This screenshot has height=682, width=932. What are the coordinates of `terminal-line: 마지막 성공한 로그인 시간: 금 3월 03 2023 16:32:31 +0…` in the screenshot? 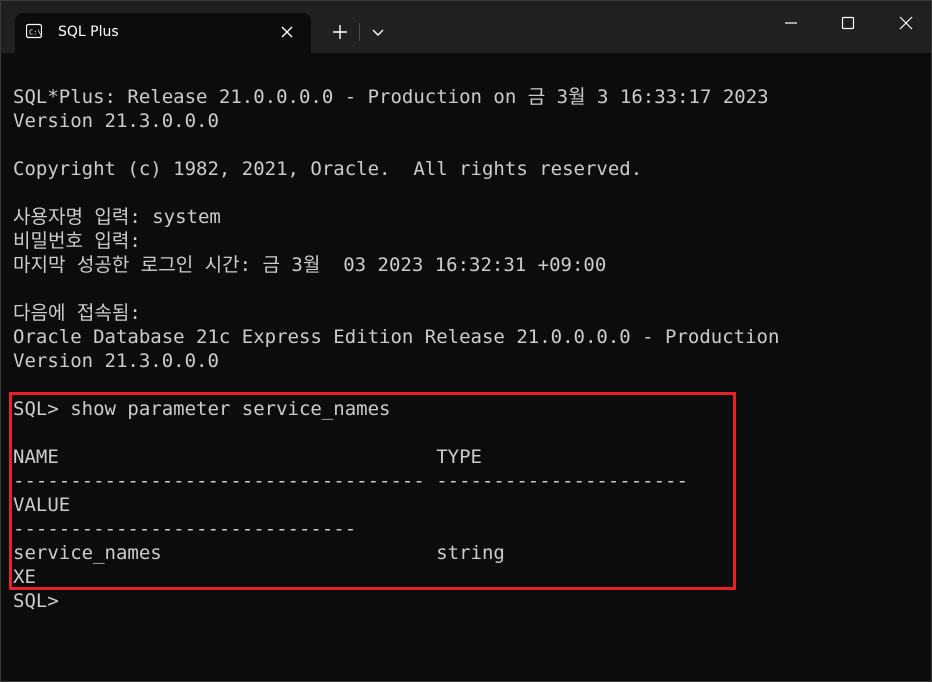 It's located at (310, 265).